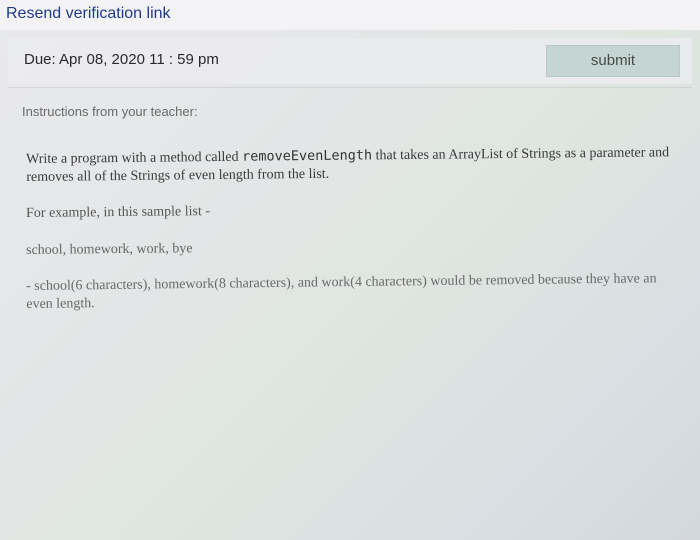 Image resolution: width=700 pixels, height=540 pixels. What do you see at coordinates (350, 87) in the screenshot?
I see `divider` at bounding box center [350, 87].